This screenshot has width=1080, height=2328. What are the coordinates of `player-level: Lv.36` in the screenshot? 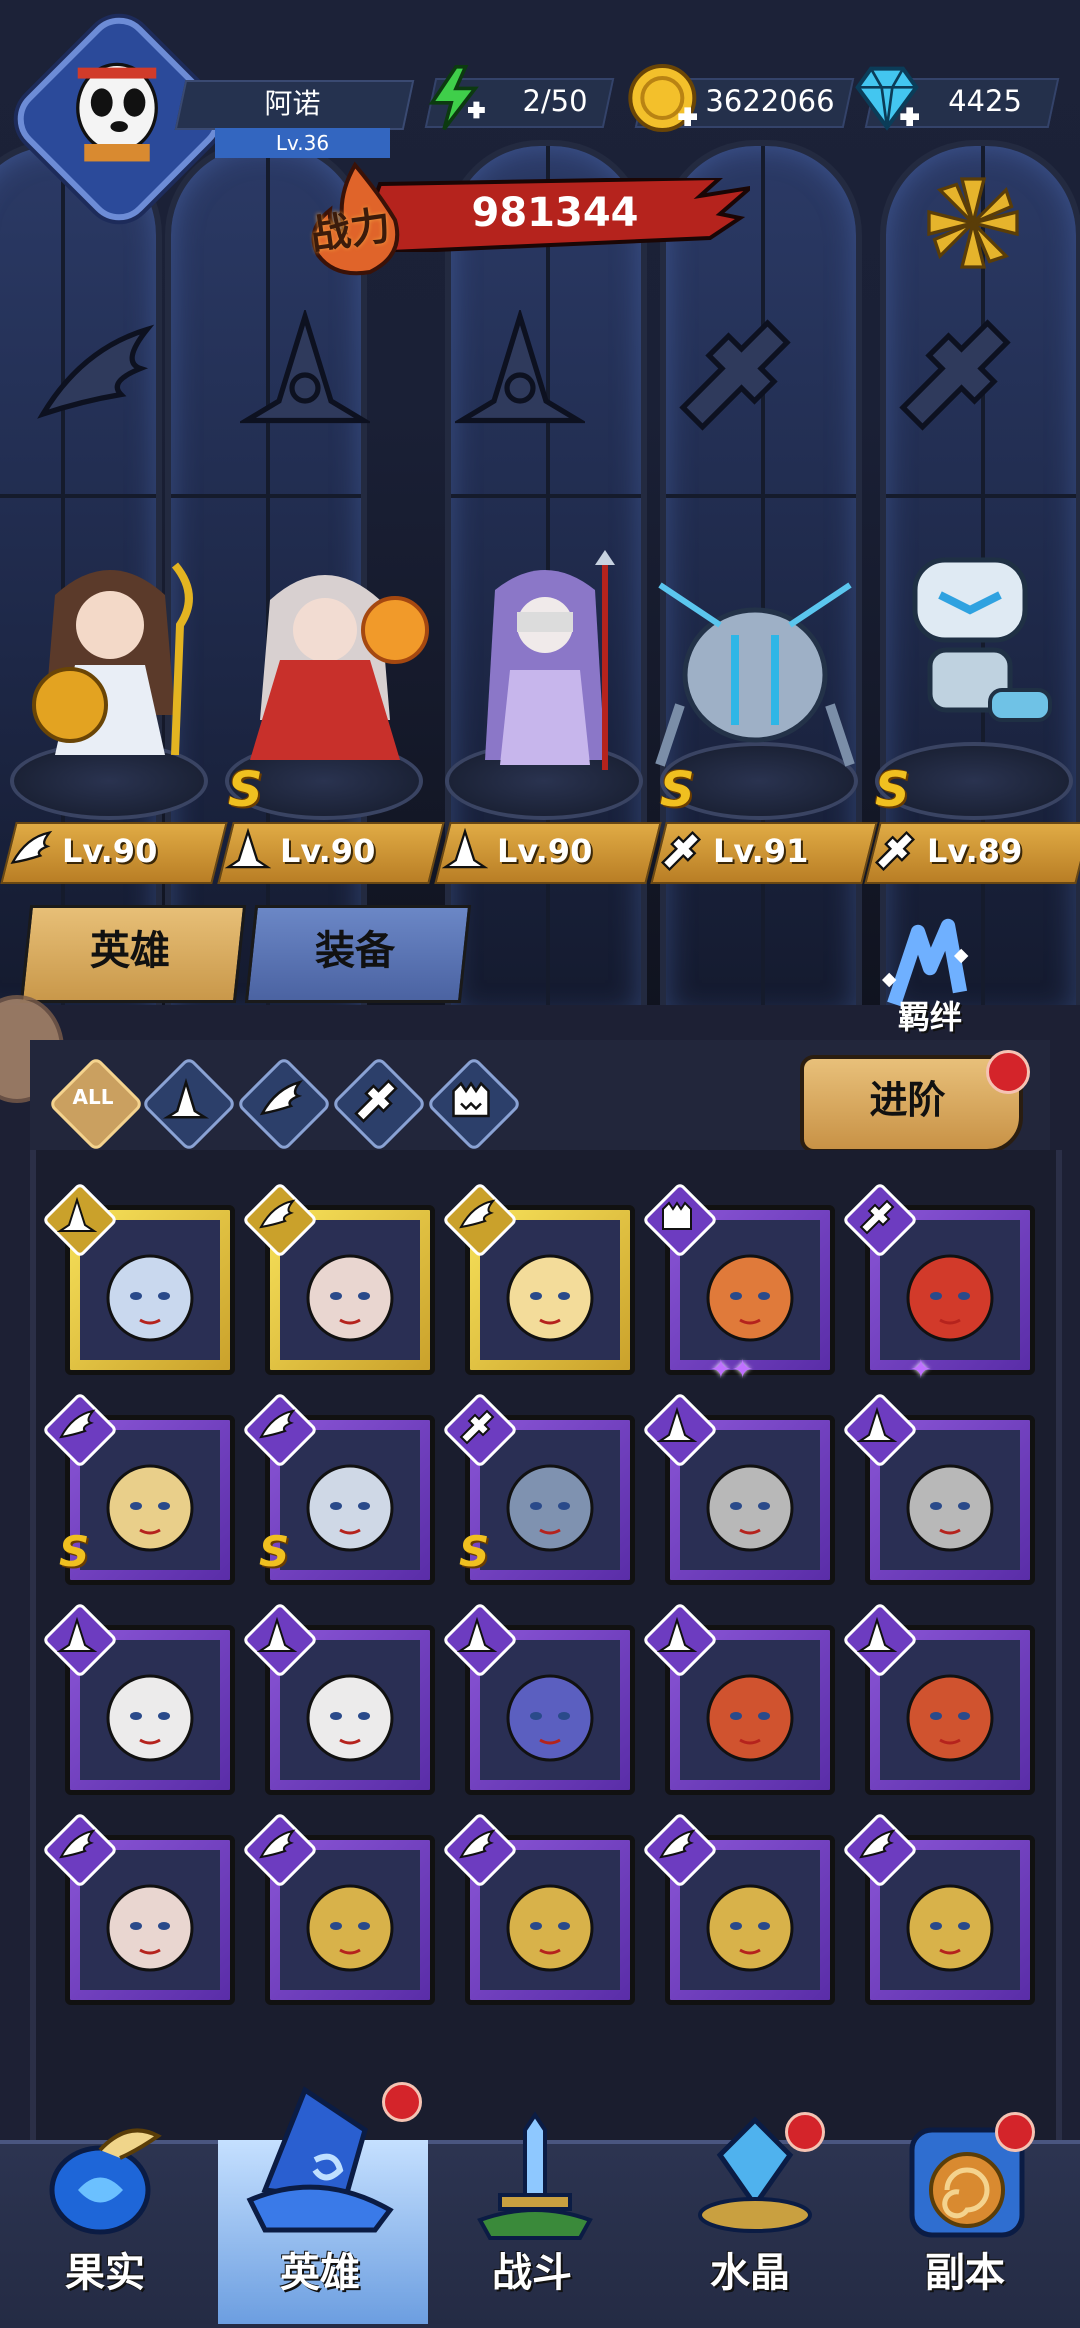 It's located at (302, 143).